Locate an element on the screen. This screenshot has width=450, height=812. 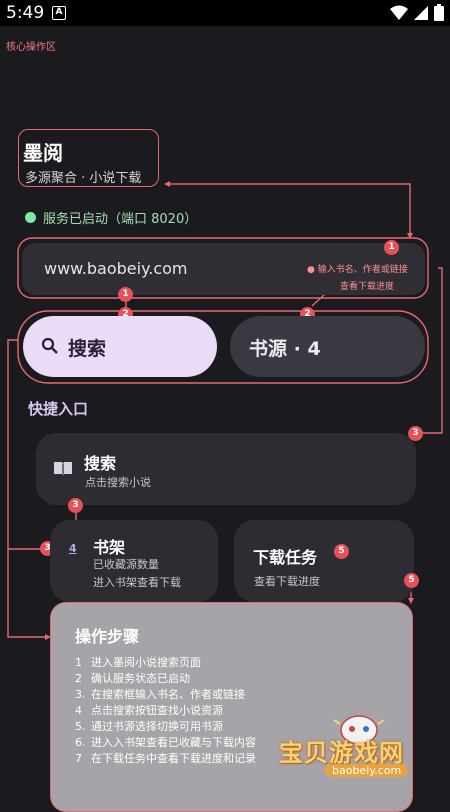
list-item: 1 进入墨阅小说搜索页面 is located at coordinates (138, 662).